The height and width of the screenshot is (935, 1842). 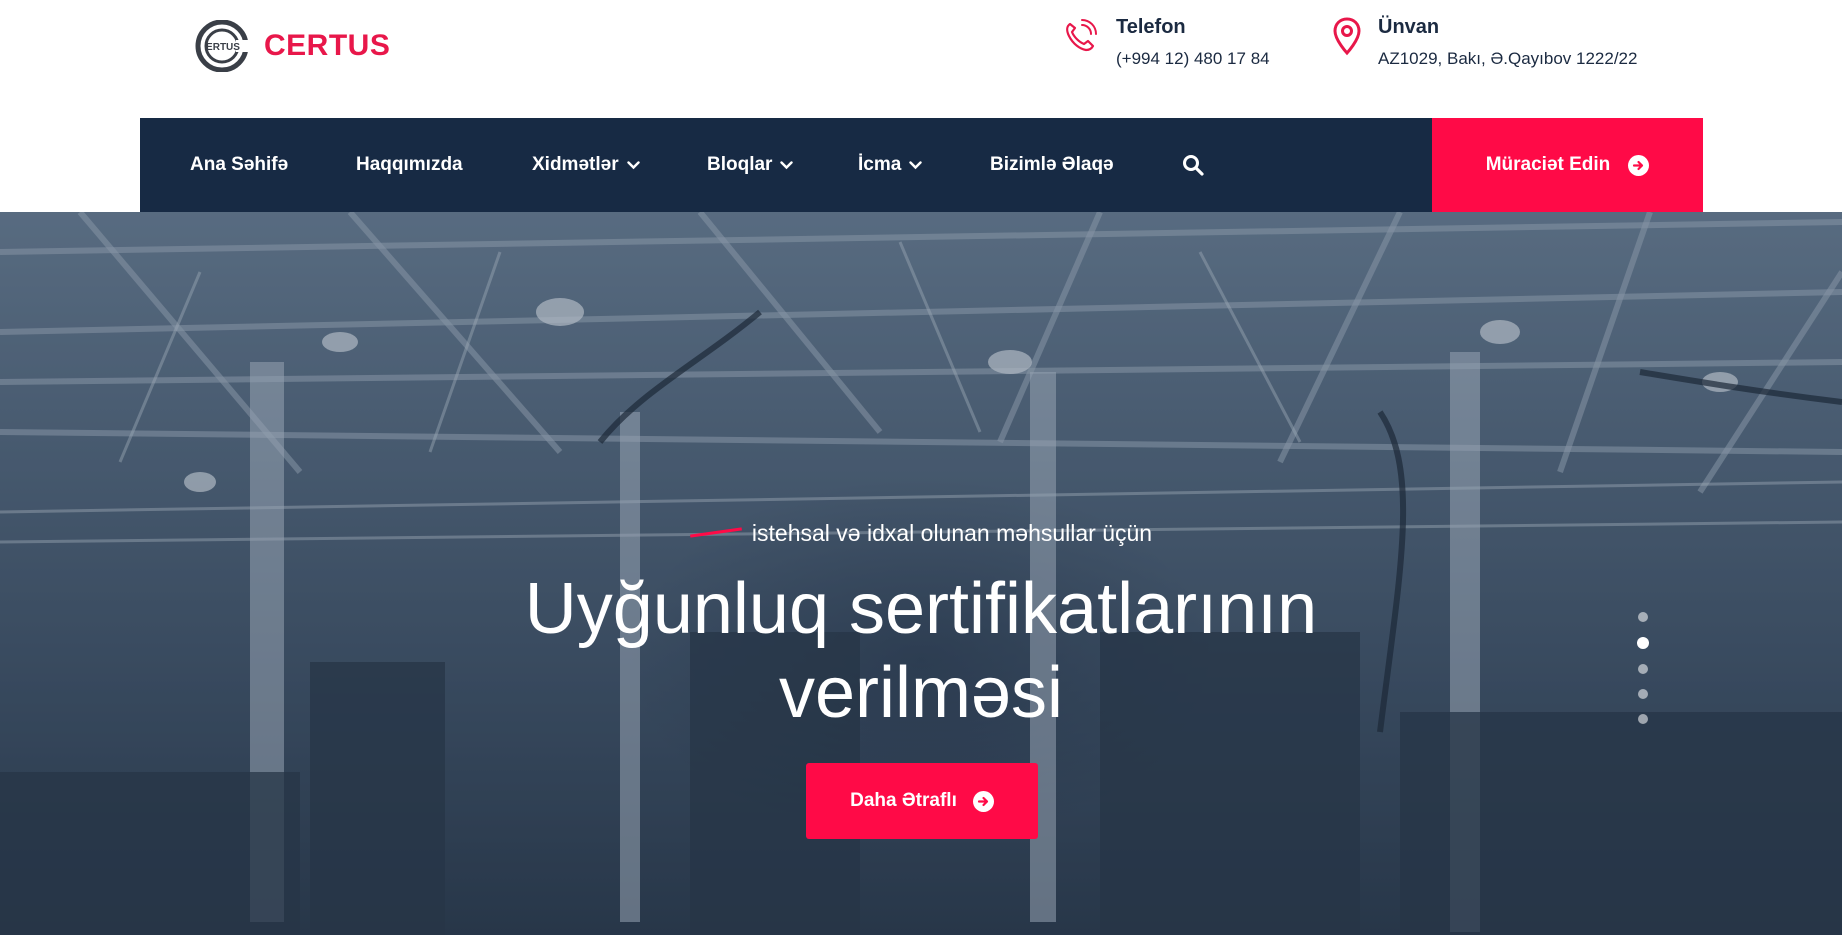 What do you see at coordinates (740, 164) in the screenshot?
I see `nav-item-label: Bloqlar` at bounding box center [740, 164].